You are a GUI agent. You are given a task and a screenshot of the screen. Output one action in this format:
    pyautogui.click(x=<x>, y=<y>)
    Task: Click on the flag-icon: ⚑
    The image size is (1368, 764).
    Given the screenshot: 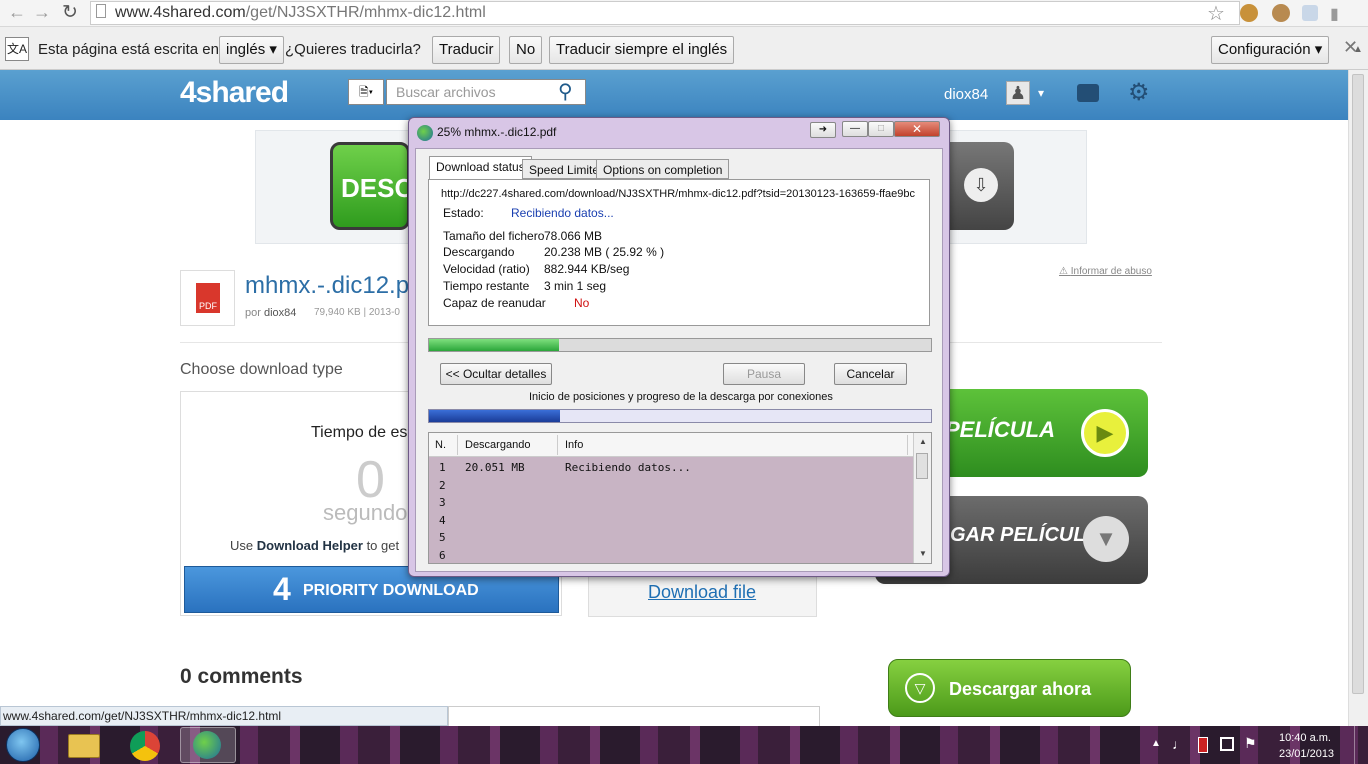 What is the action you would take?
    pyautogui.click(x=1250, y=743)
    